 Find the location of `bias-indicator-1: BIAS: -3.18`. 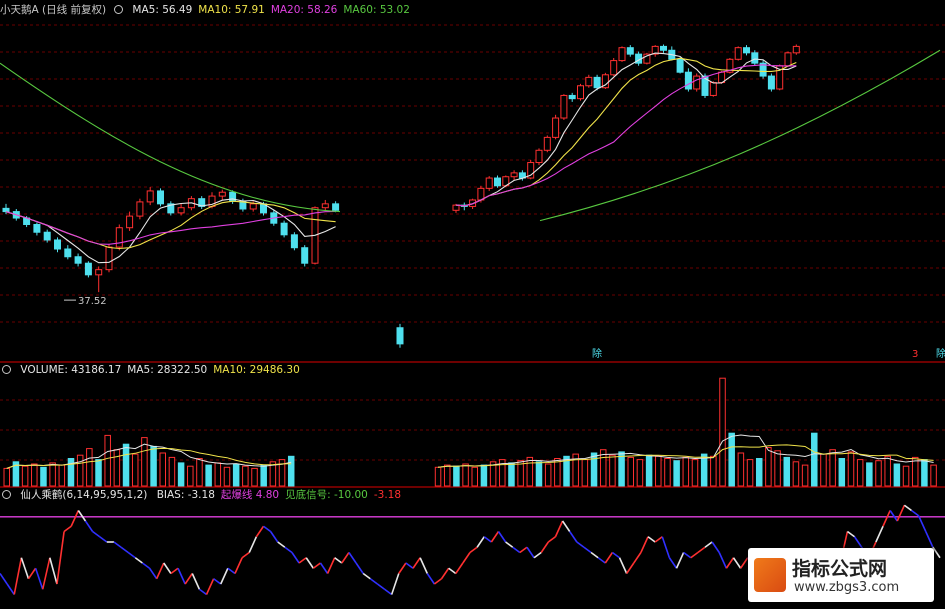

bias-indicator-1: BIAS: -3.18 is located at coordinates (185, 495).